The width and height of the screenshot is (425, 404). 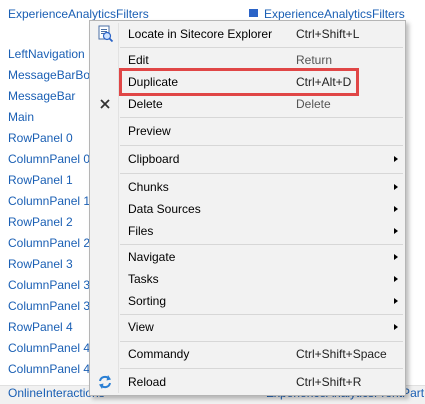 I want to click on tree-item: MessageBar, so click(x=41, y=96).